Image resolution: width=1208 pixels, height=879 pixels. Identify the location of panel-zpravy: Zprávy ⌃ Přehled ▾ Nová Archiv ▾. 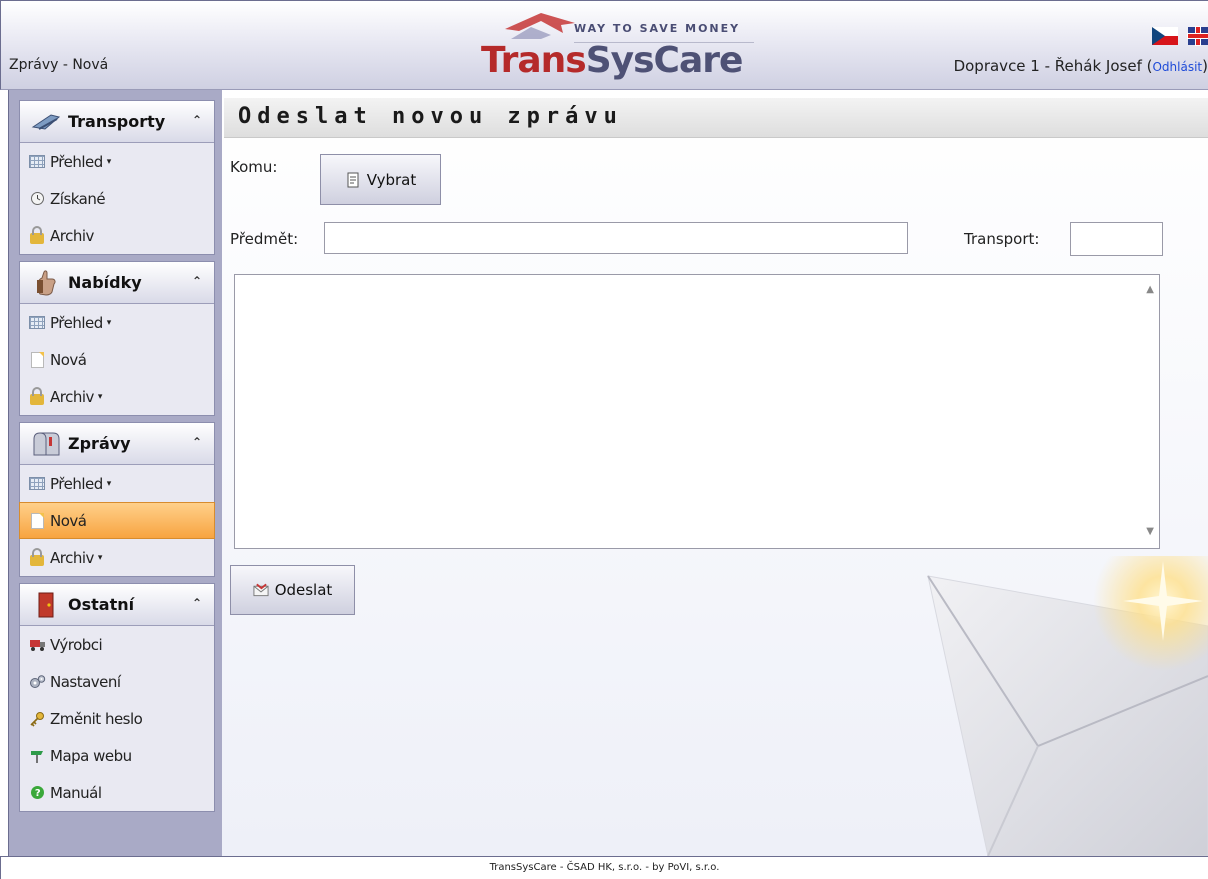
(117, 499).